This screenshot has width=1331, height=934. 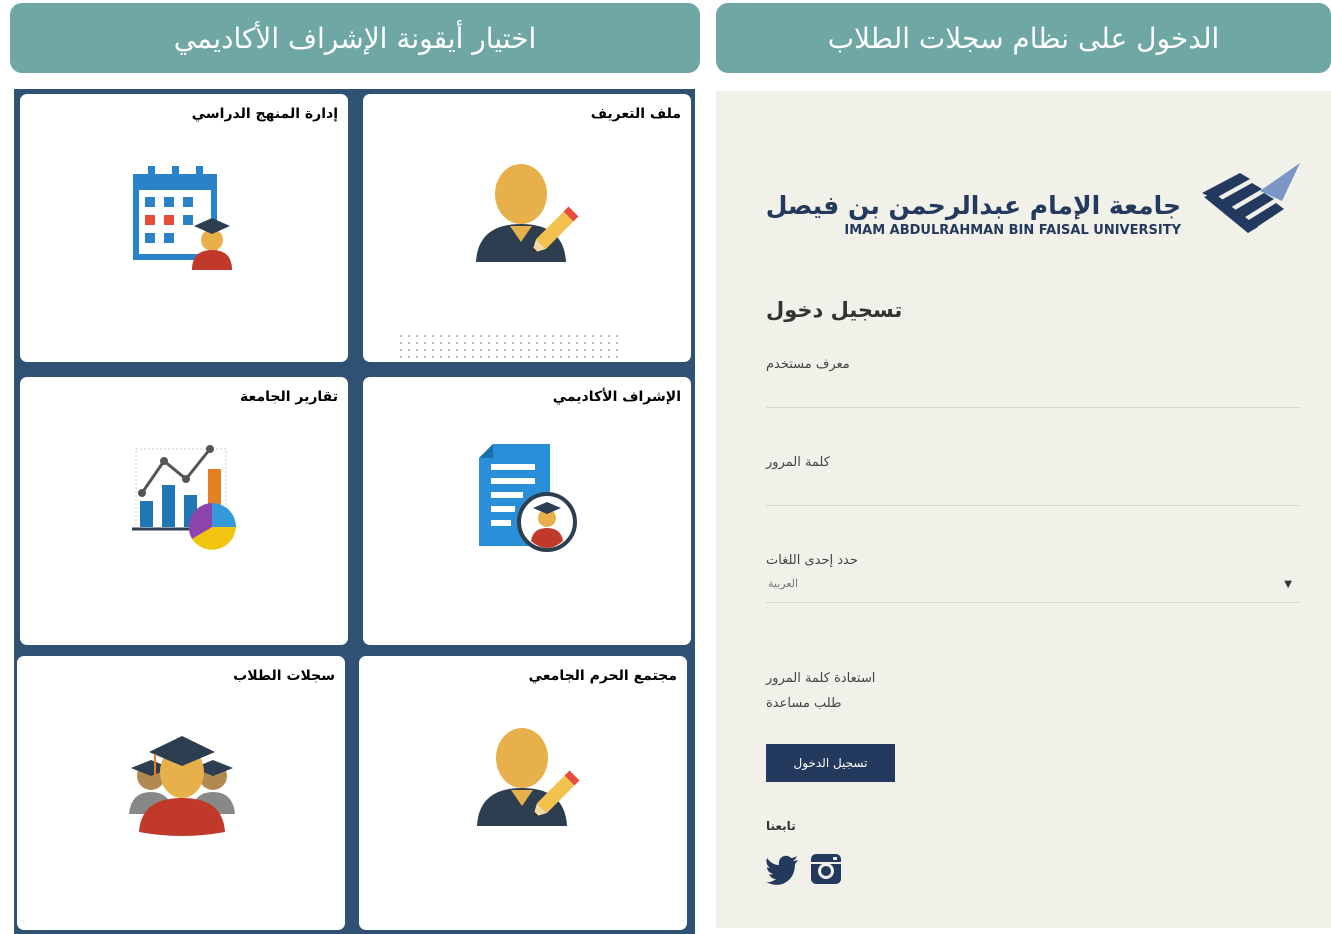 What do you see at coordinates (1251, 198) in the screenshot?
I see `university-logo-icon` at bounding box center [1251, 198].